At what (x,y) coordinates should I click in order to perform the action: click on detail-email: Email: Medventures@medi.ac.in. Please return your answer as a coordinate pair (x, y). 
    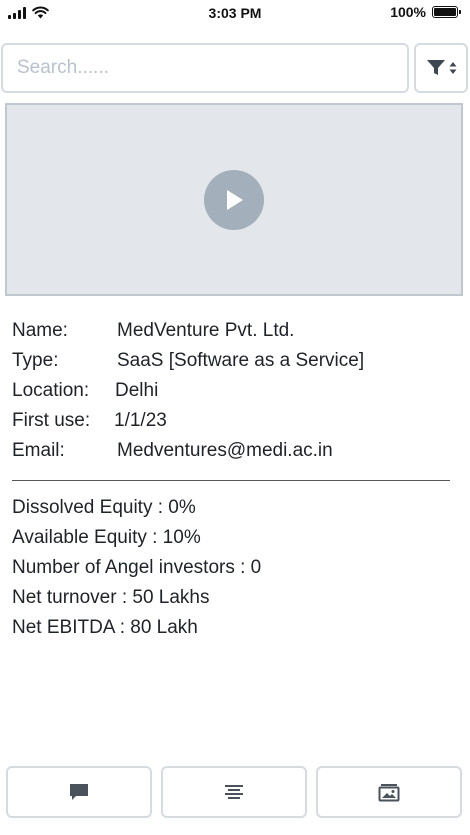
    Looking at the image, I should click on (237, 451).